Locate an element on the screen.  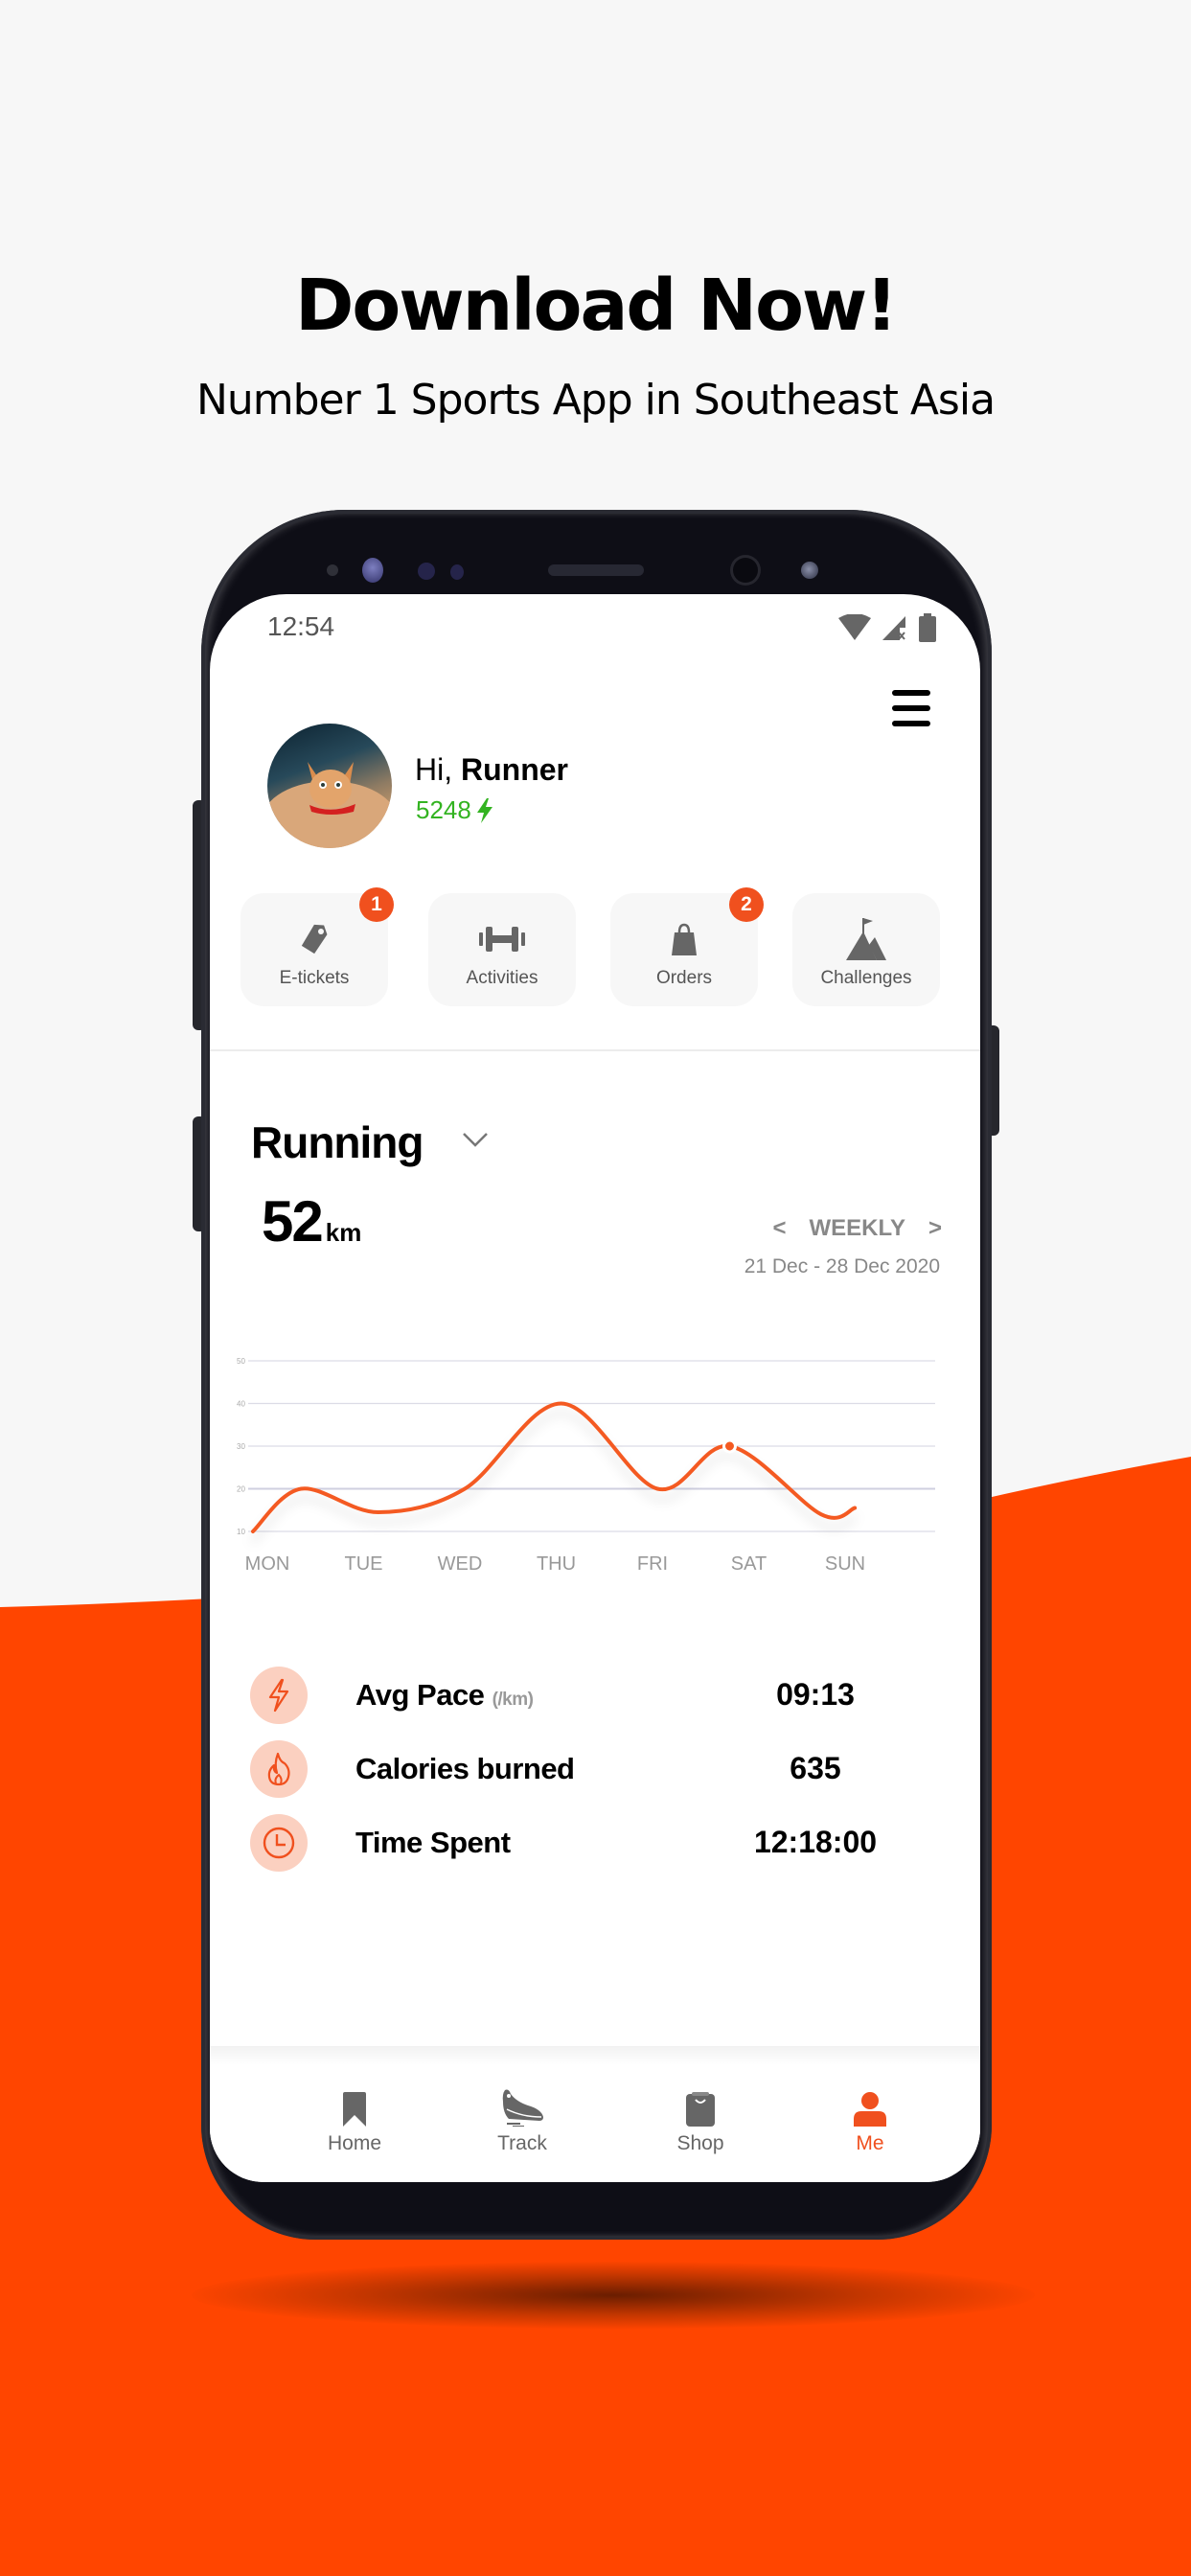
cellular-no-signal-icon is located at coordinates (893, 628).